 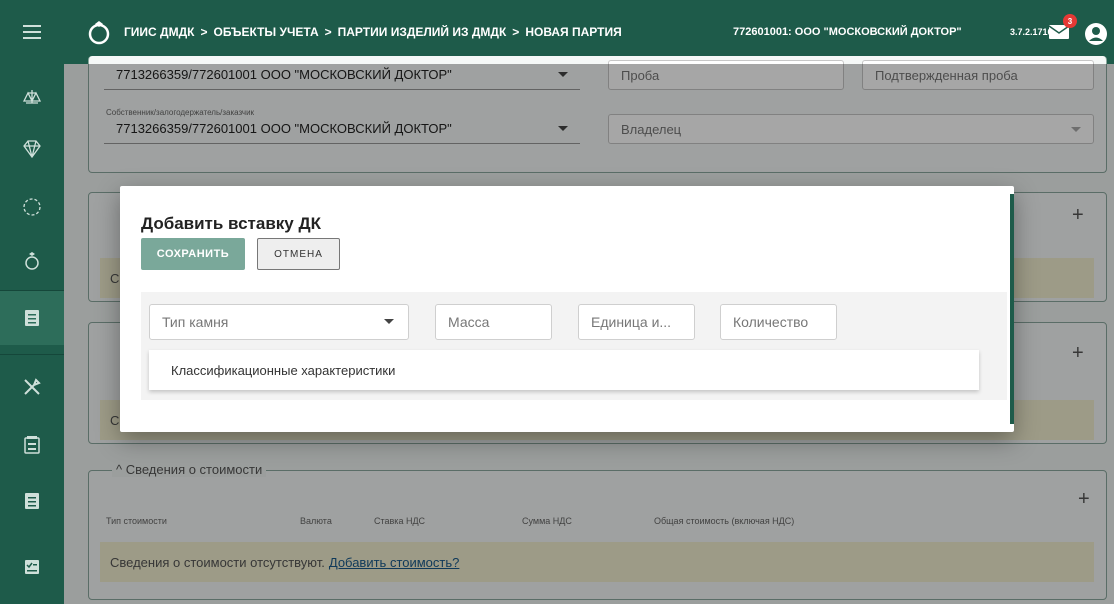 I want to click on diamond-icon, so click(x=32, y=149).